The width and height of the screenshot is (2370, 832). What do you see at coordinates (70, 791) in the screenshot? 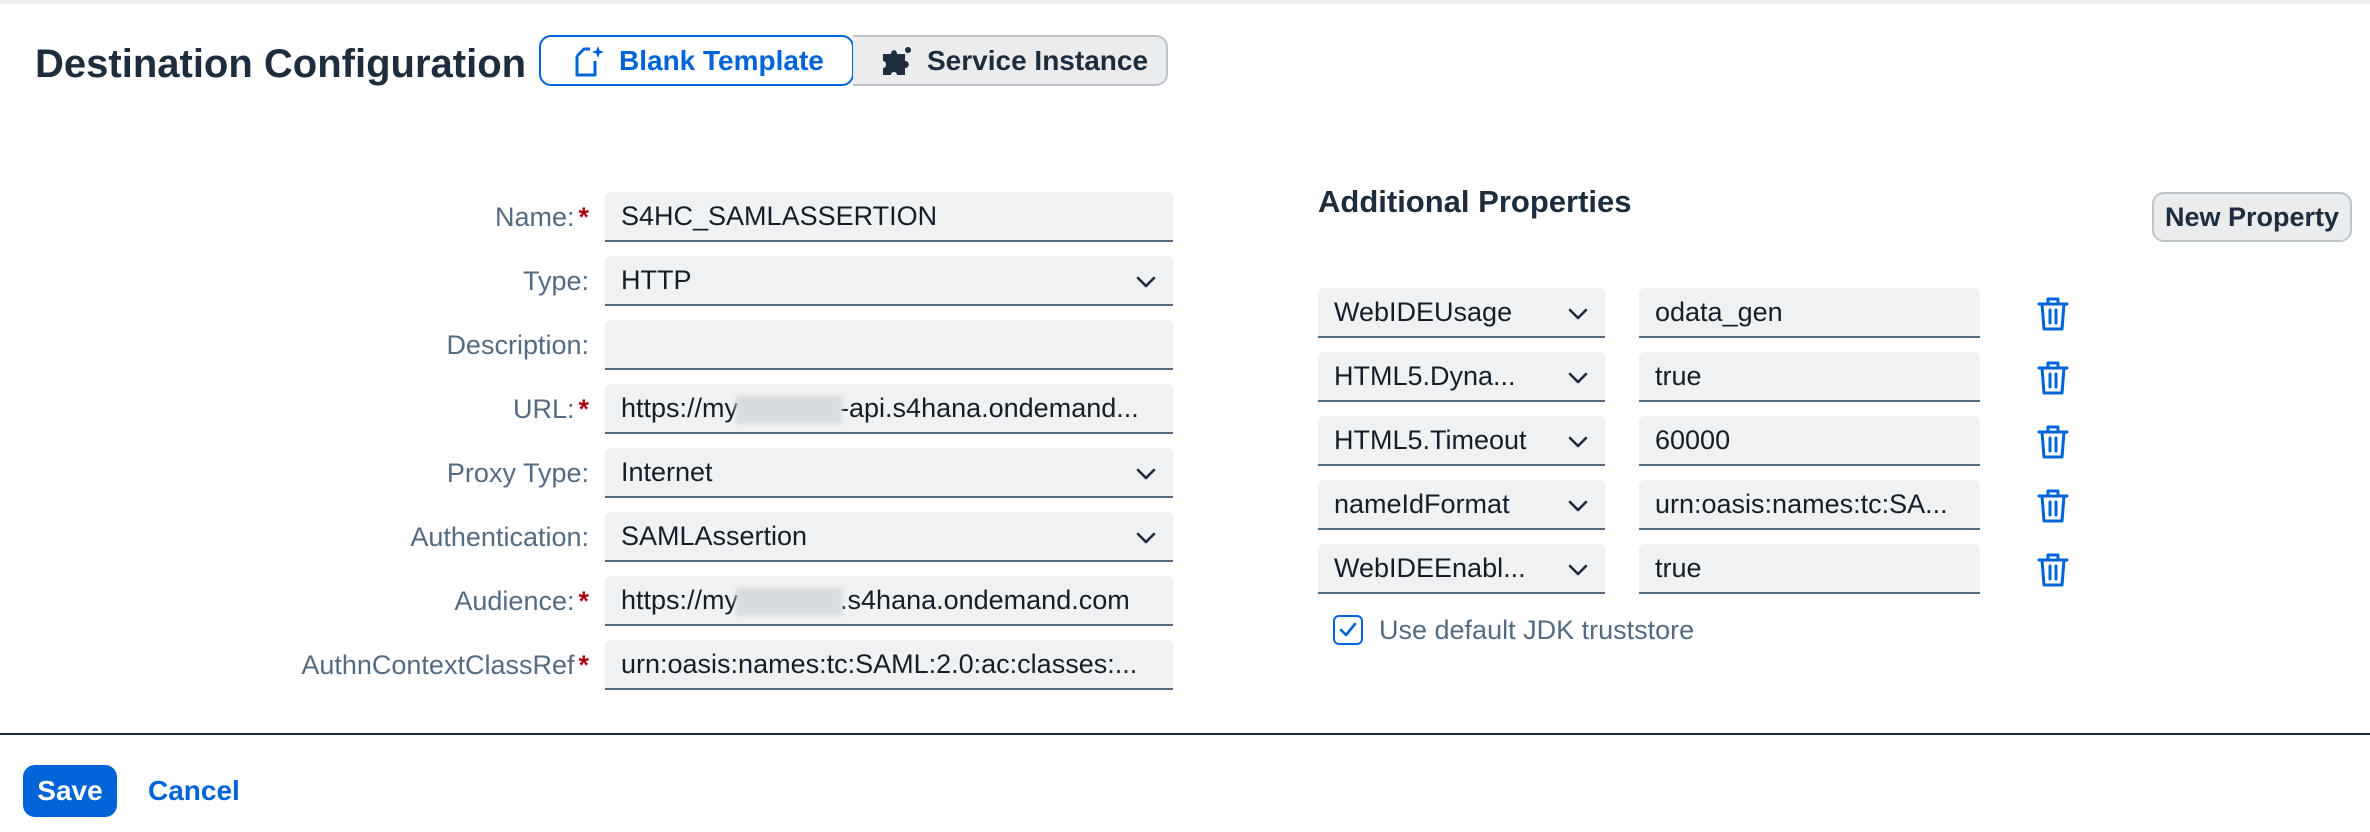
I see `save-button: Save` at bounding box center [70, 791].